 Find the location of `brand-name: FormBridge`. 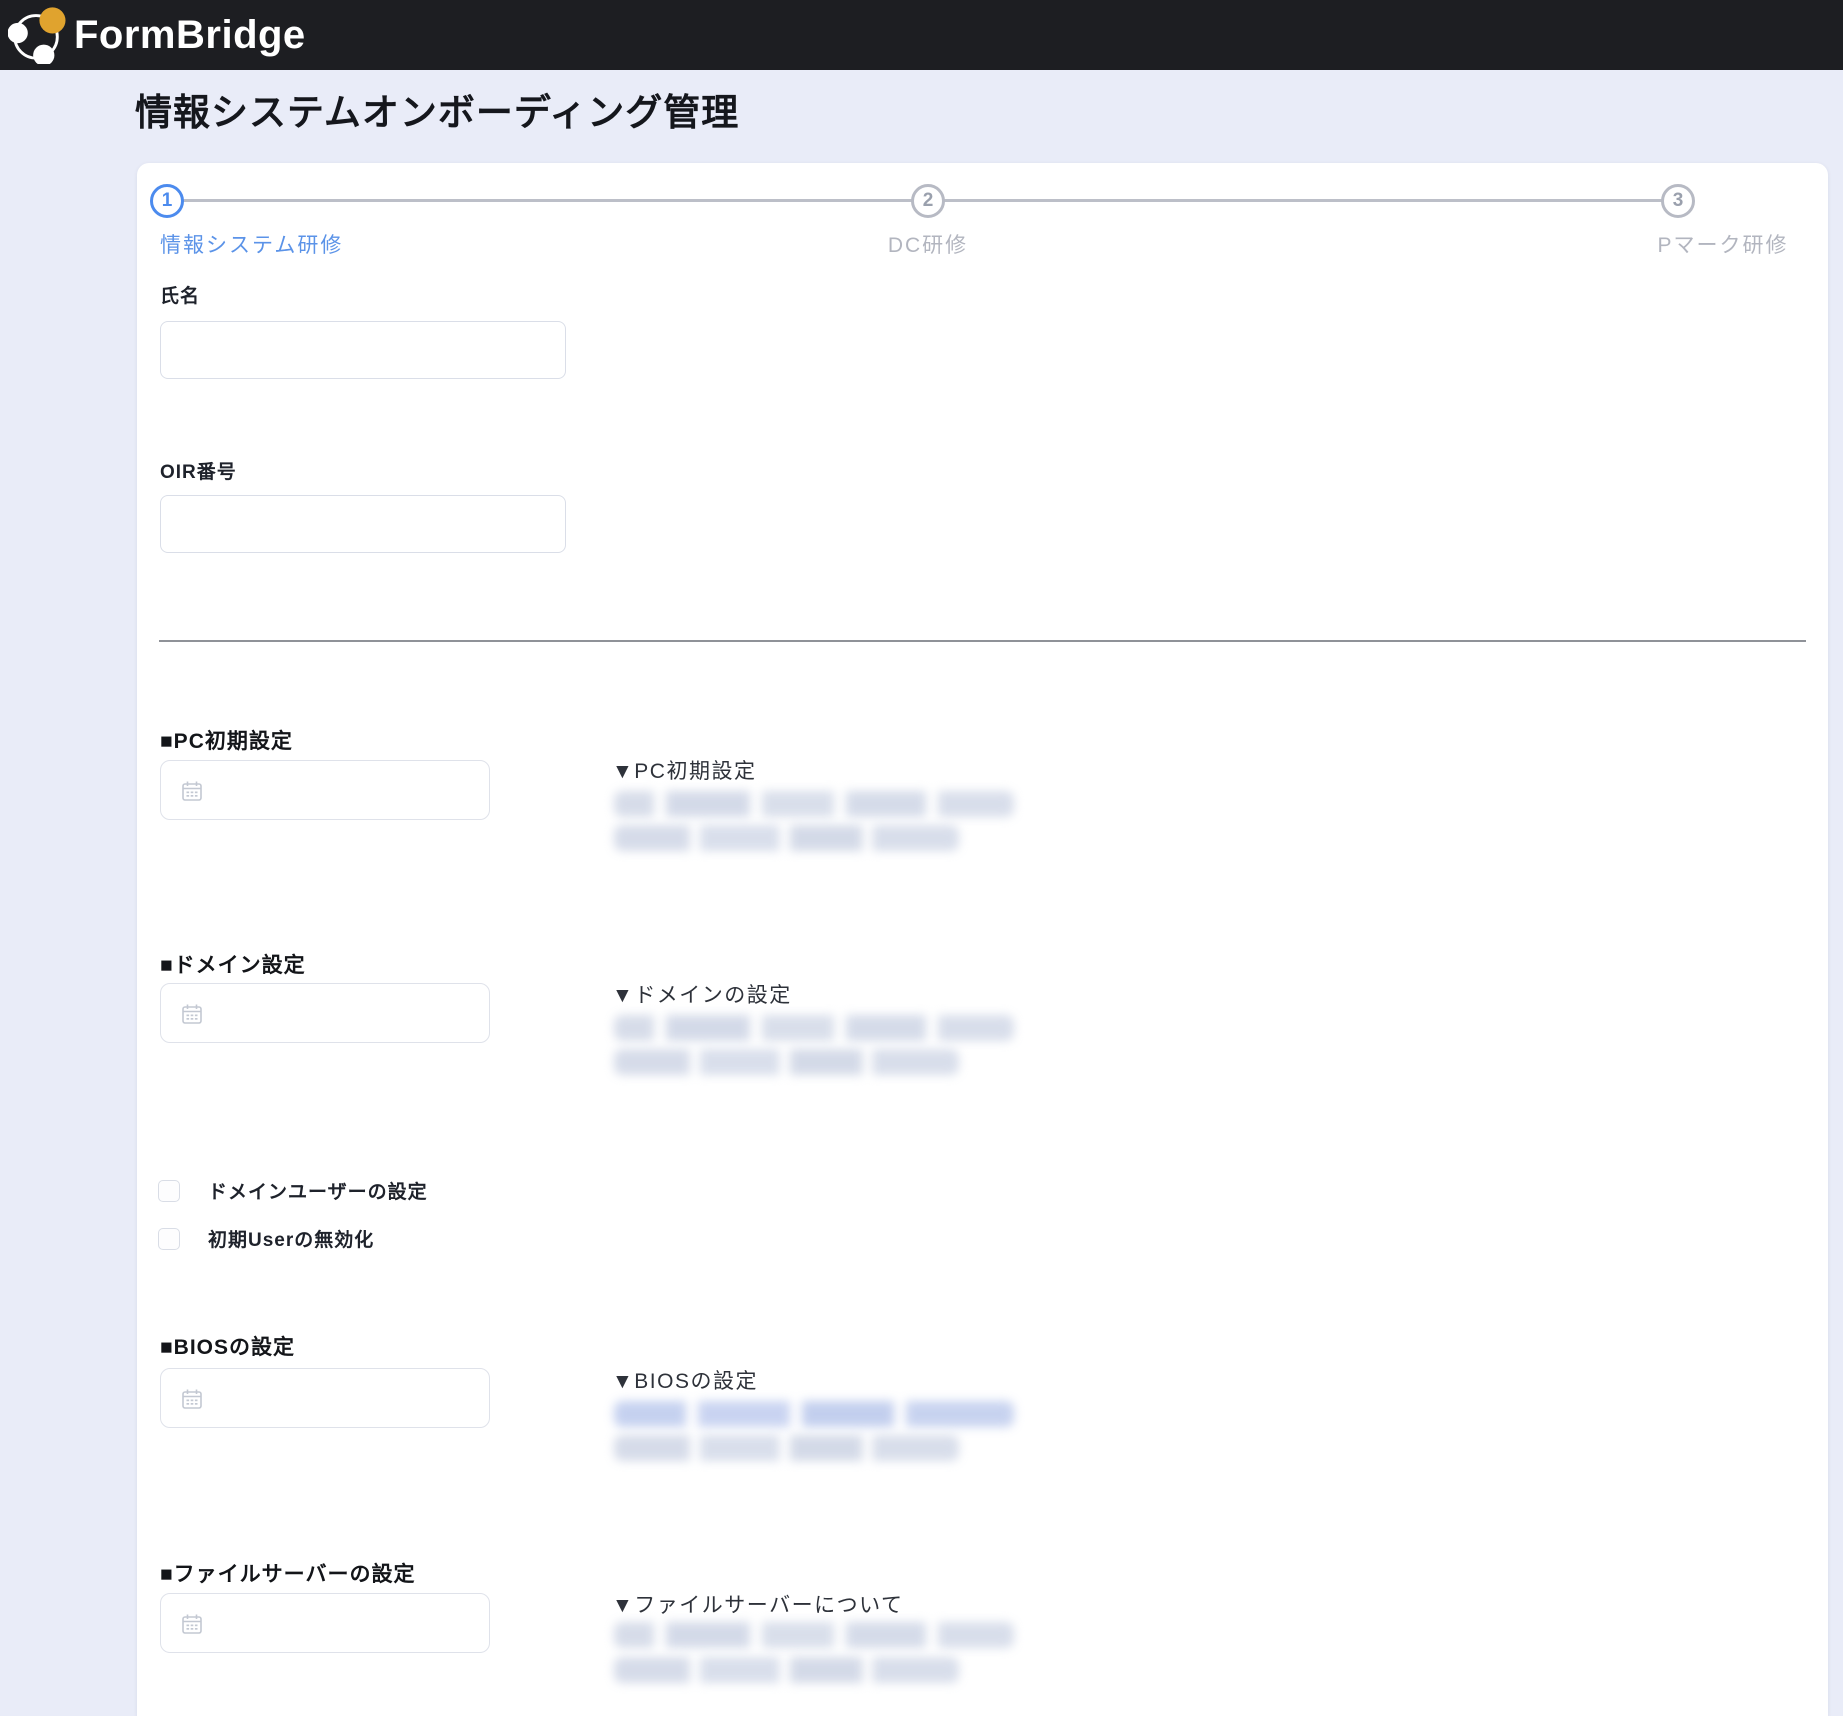

brand-name: FormBridge is located at coordinates (190, 34).